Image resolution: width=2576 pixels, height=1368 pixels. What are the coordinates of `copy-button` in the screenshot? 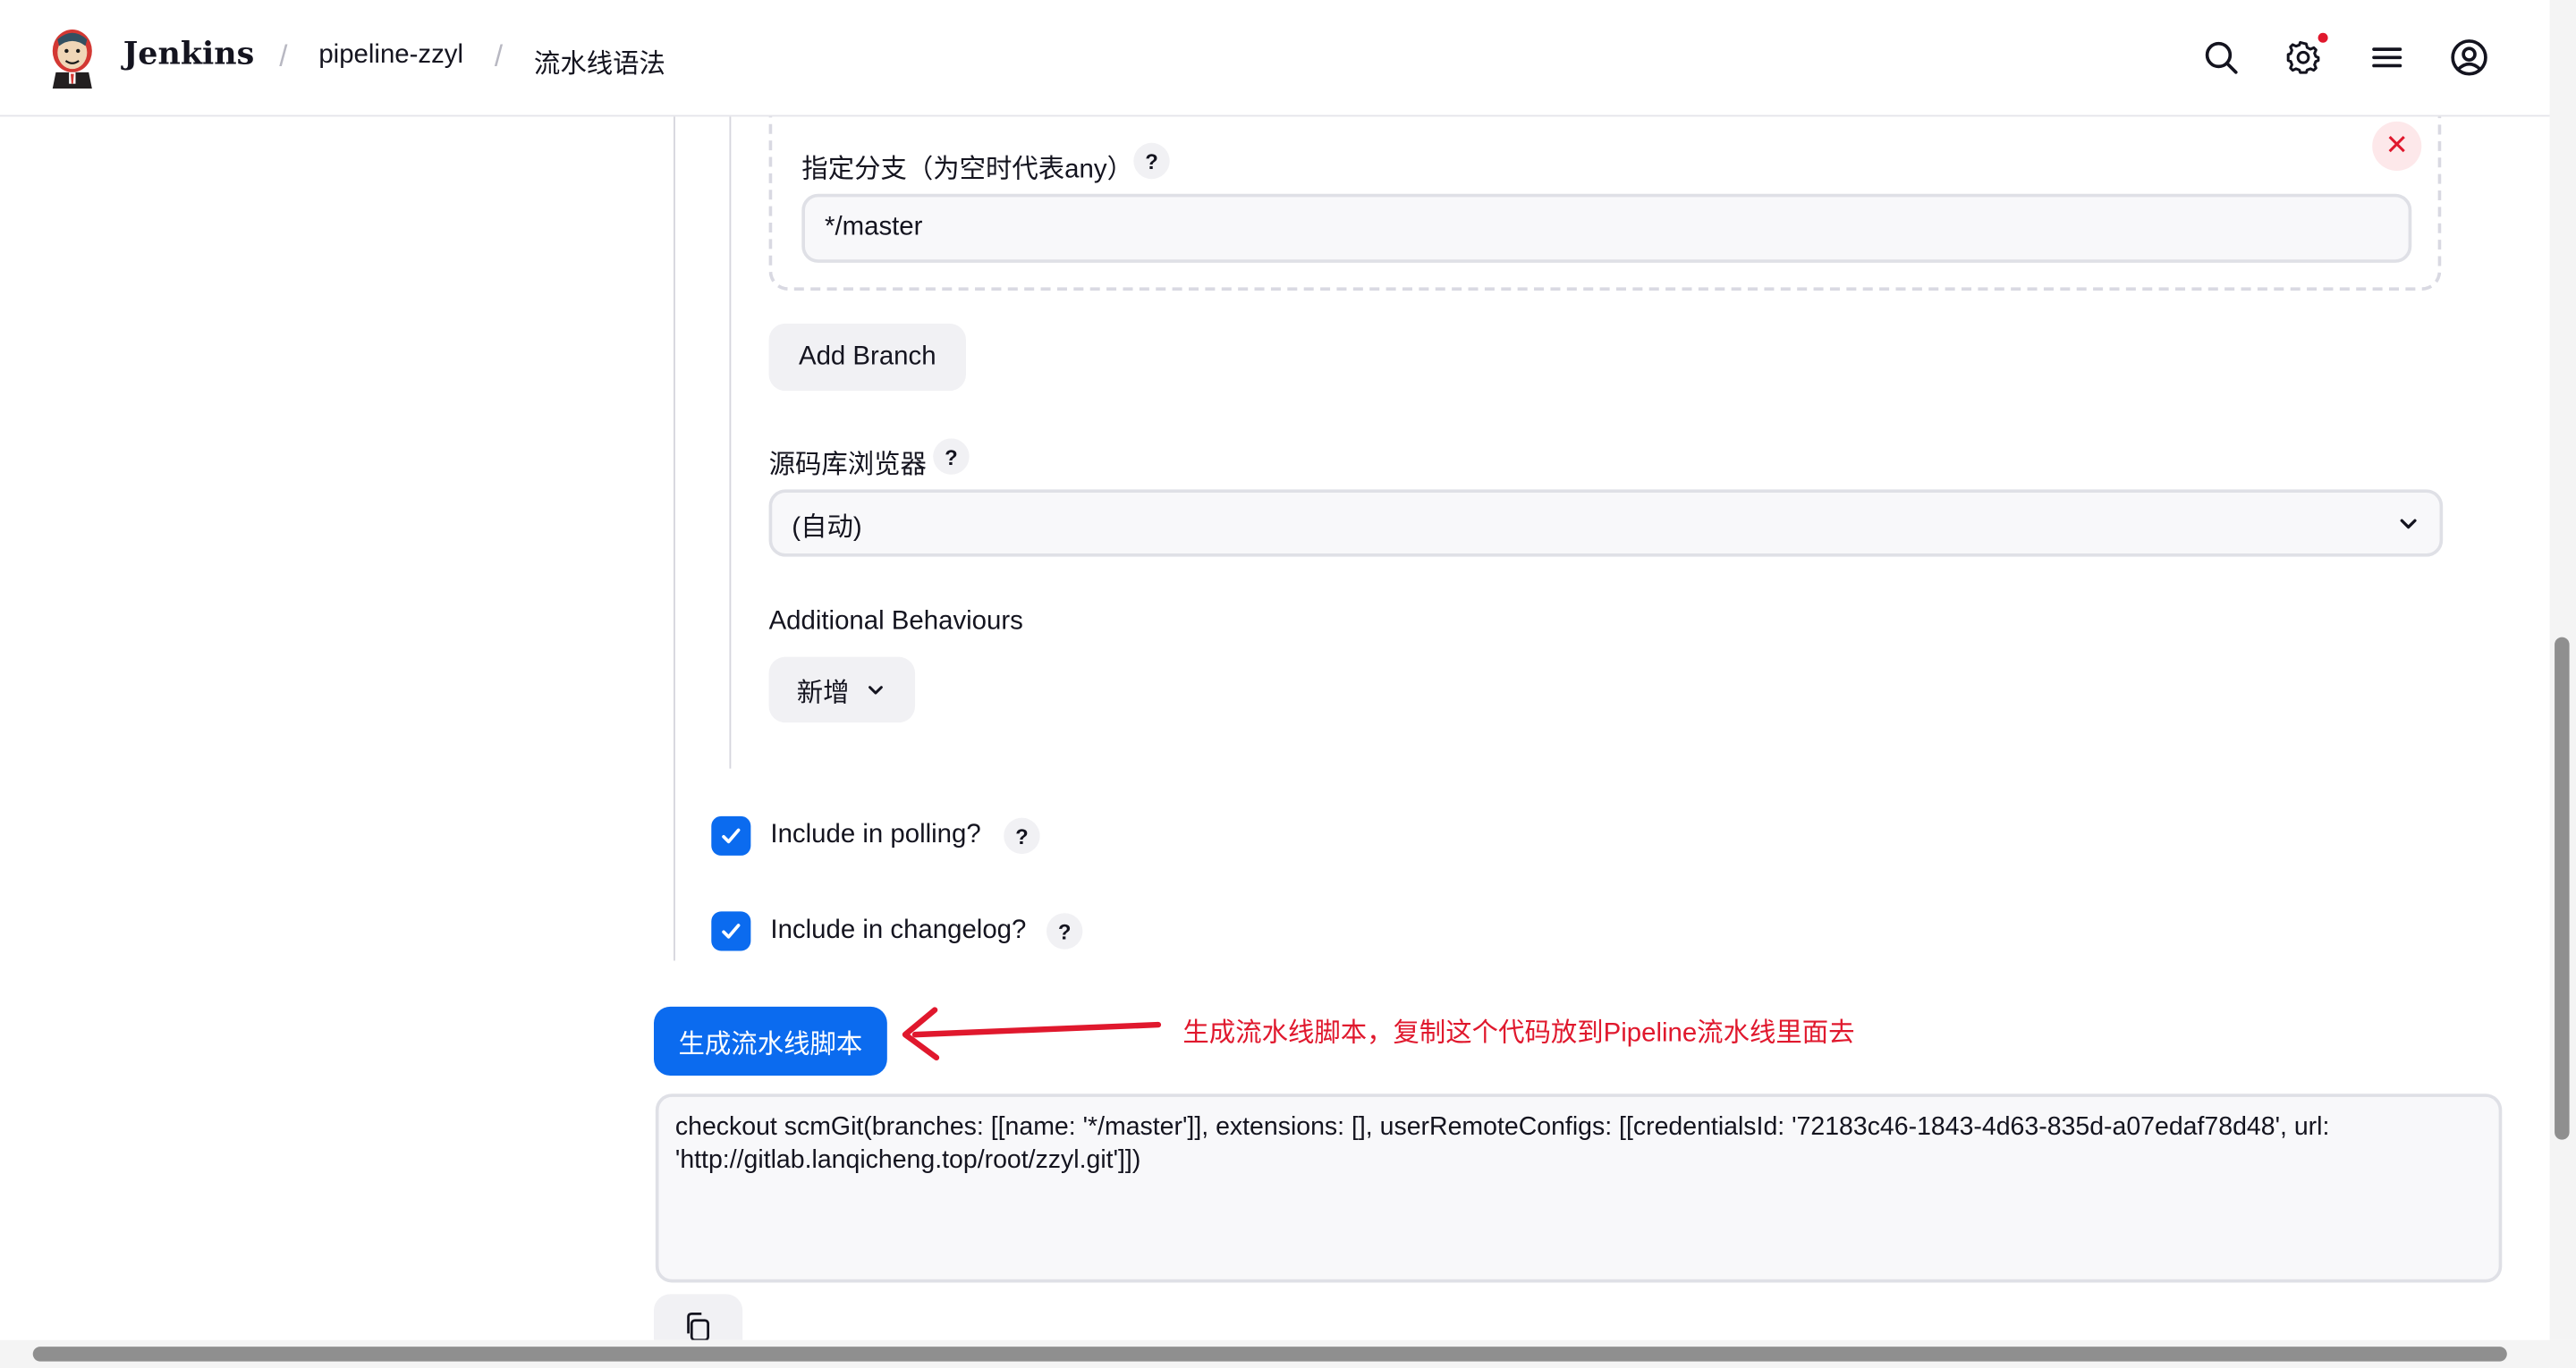 It's located at (698, 1317).